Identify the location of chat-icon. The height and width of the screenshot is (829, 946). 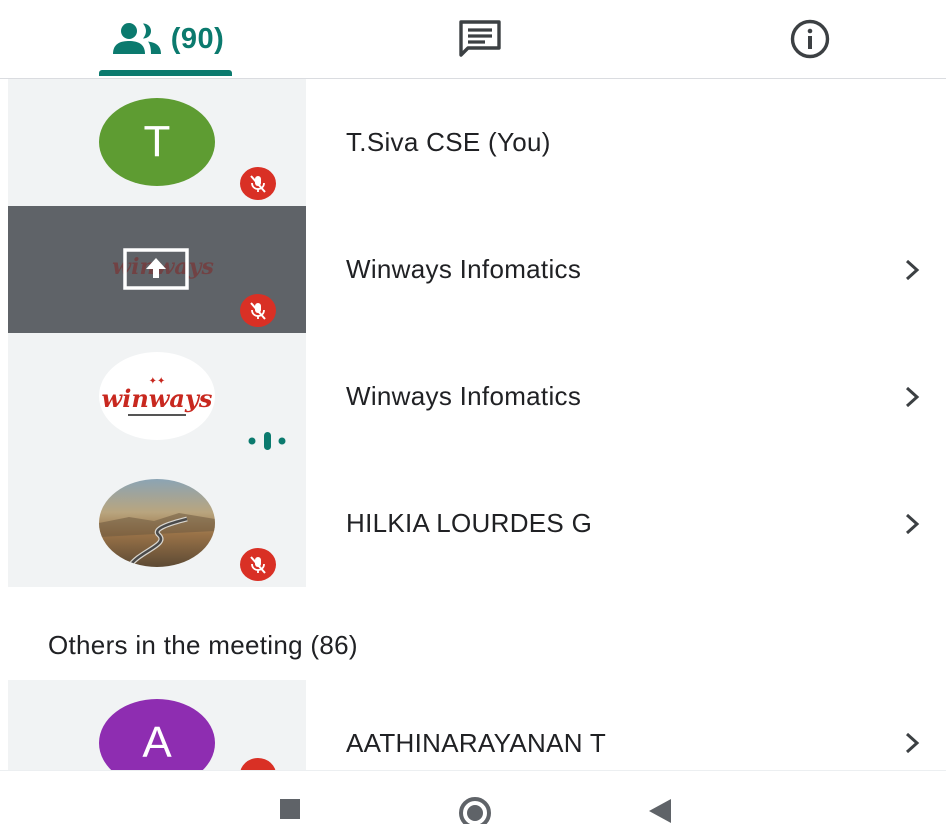
(480, 38).